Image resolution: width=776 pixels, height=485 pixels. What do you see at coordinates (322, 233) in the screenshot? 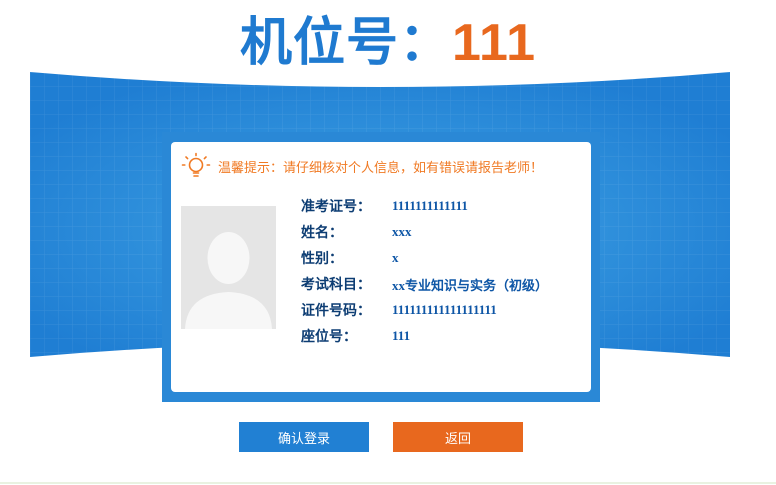
I see `field-label: 姓名：` at bounding box center [322, 233].